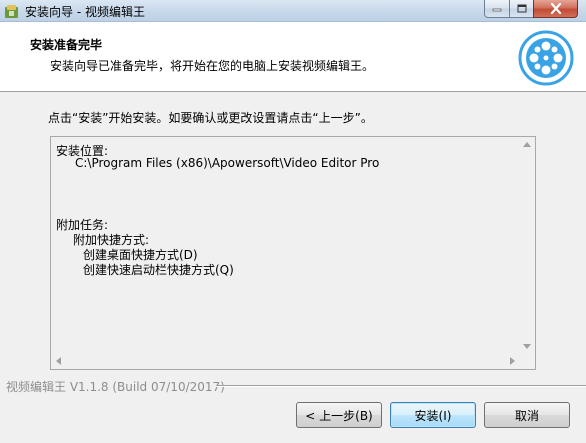 Image resolution: width=586 pixels, height=443 pixels. I want to click on install-button: 安装(I), so click(433, 415).